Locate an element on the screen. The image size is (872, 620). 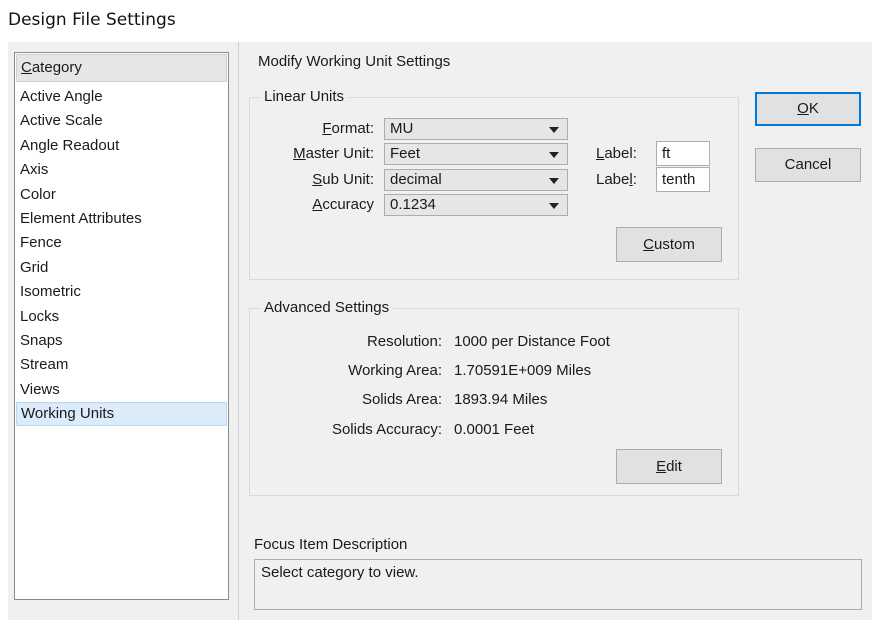
master-label-input: ft is located at coordinates (683, 153).